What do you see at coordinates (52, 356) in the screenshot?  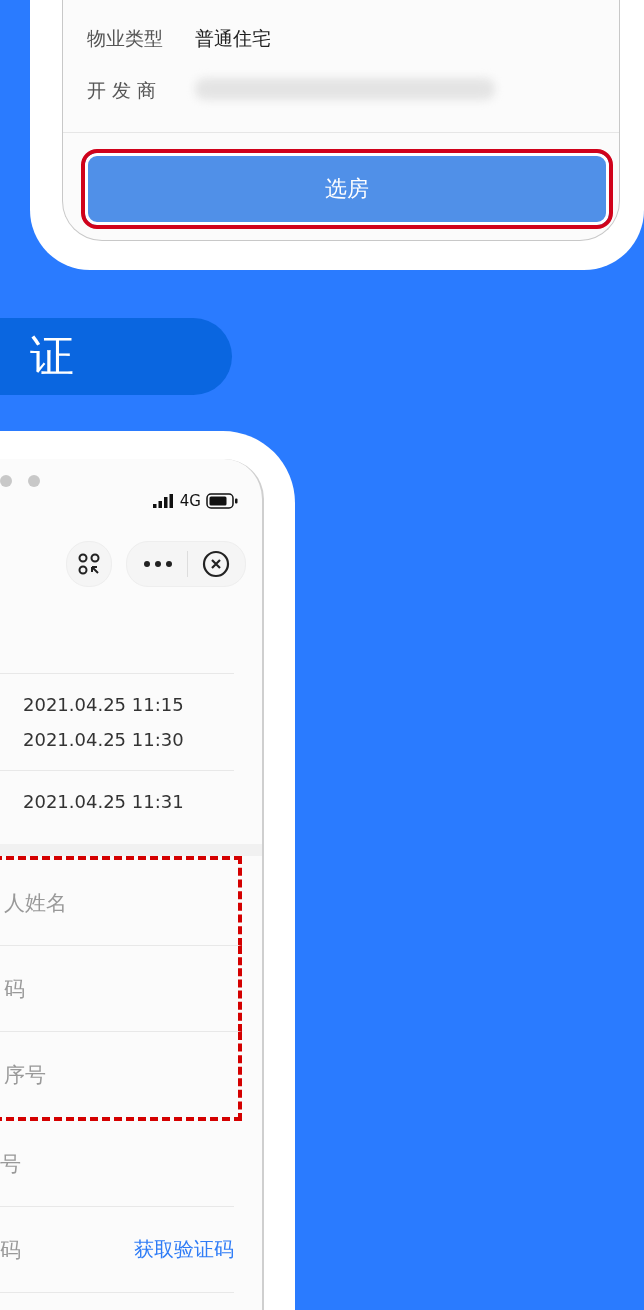 I see `banner-title: 证` at bounding box center [52, 356].